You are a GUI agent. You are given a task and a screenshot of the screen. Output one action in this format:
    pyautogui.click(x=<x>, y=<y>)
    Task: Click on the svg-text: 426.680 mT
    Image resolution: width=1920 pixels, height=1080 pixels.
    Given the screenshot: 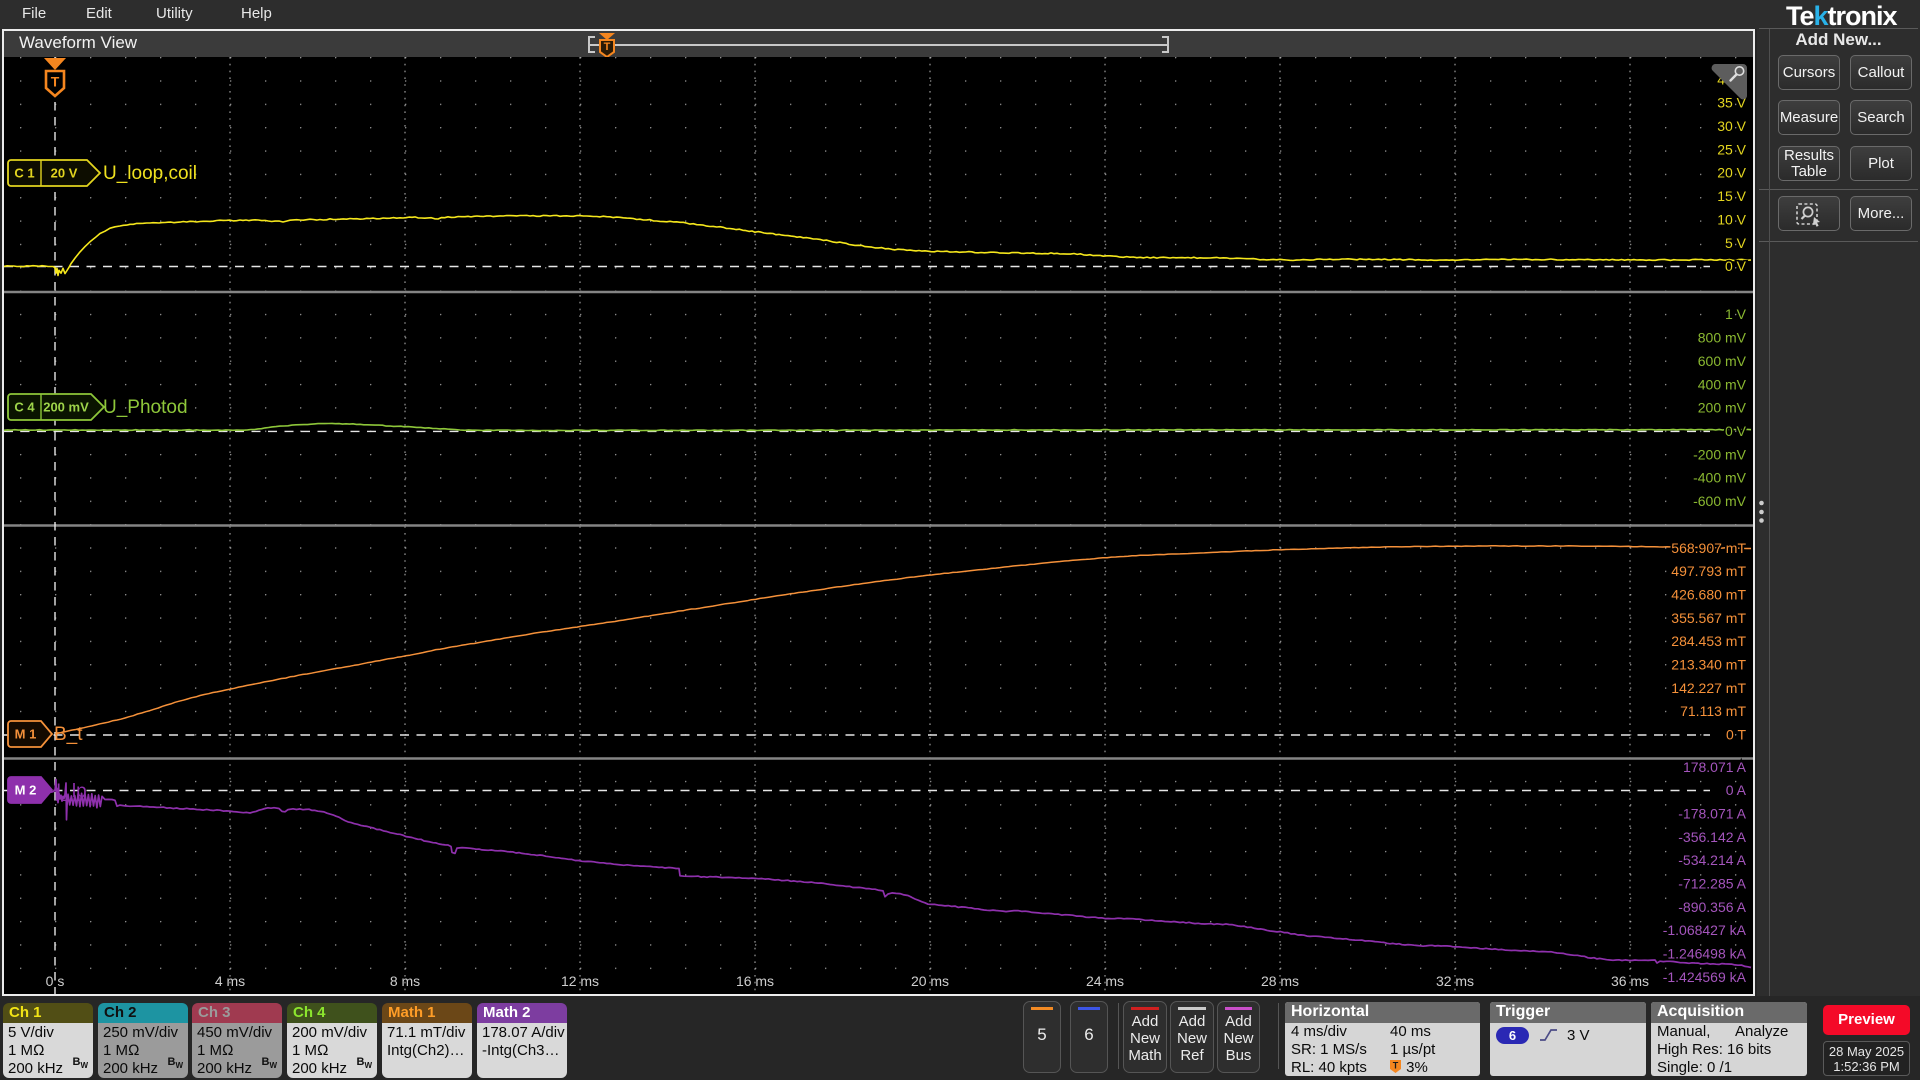 What is the action you would take?
    pyautogui.click(x=1708, y=595)
    